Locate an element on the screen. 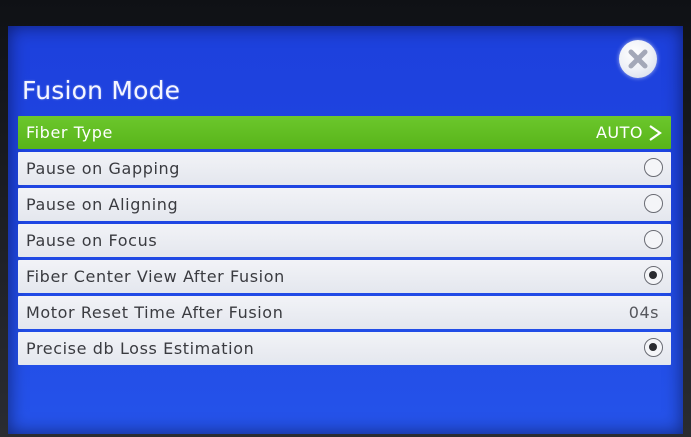 The height and width of the screenshot is (437, 691). pause-on-aligning-radio is located at coordinates (653, 203).